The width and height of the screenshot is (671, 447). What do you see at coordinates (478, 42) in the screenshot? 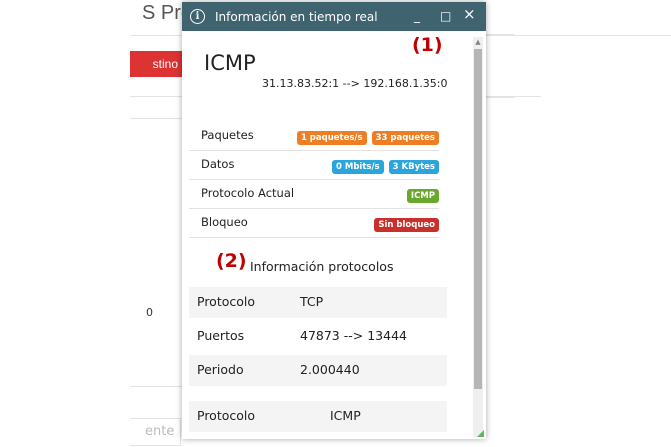
I see `scroll-up-arrow-icon: ▲` at bounding box center [478, 42].